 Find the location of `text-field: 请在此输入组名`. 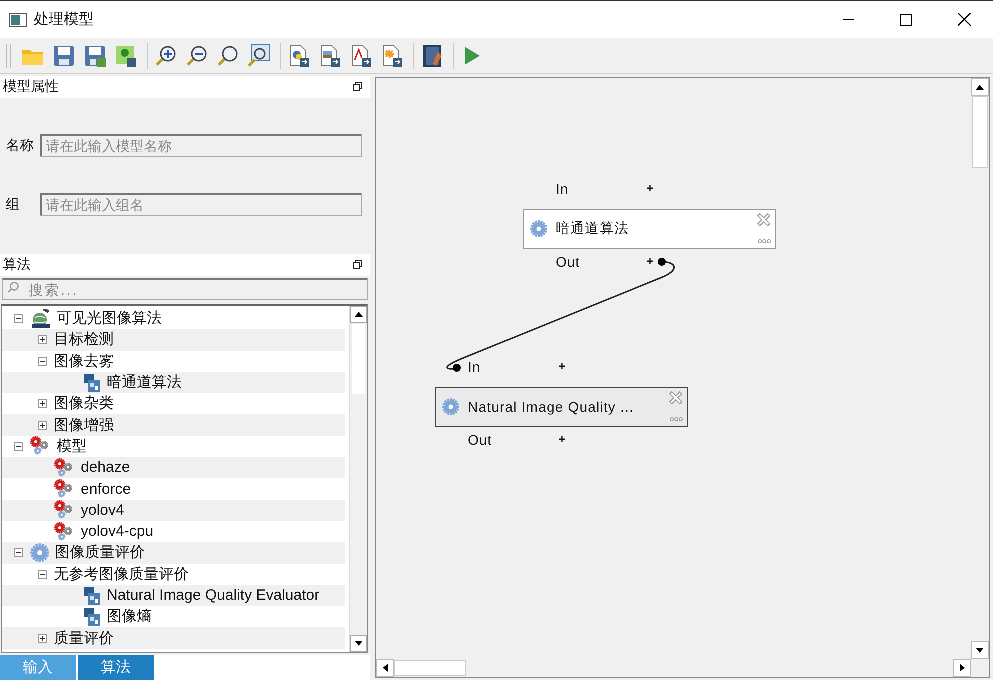

text-field: 请在此输入组名 is located at coordinates (201, 204).